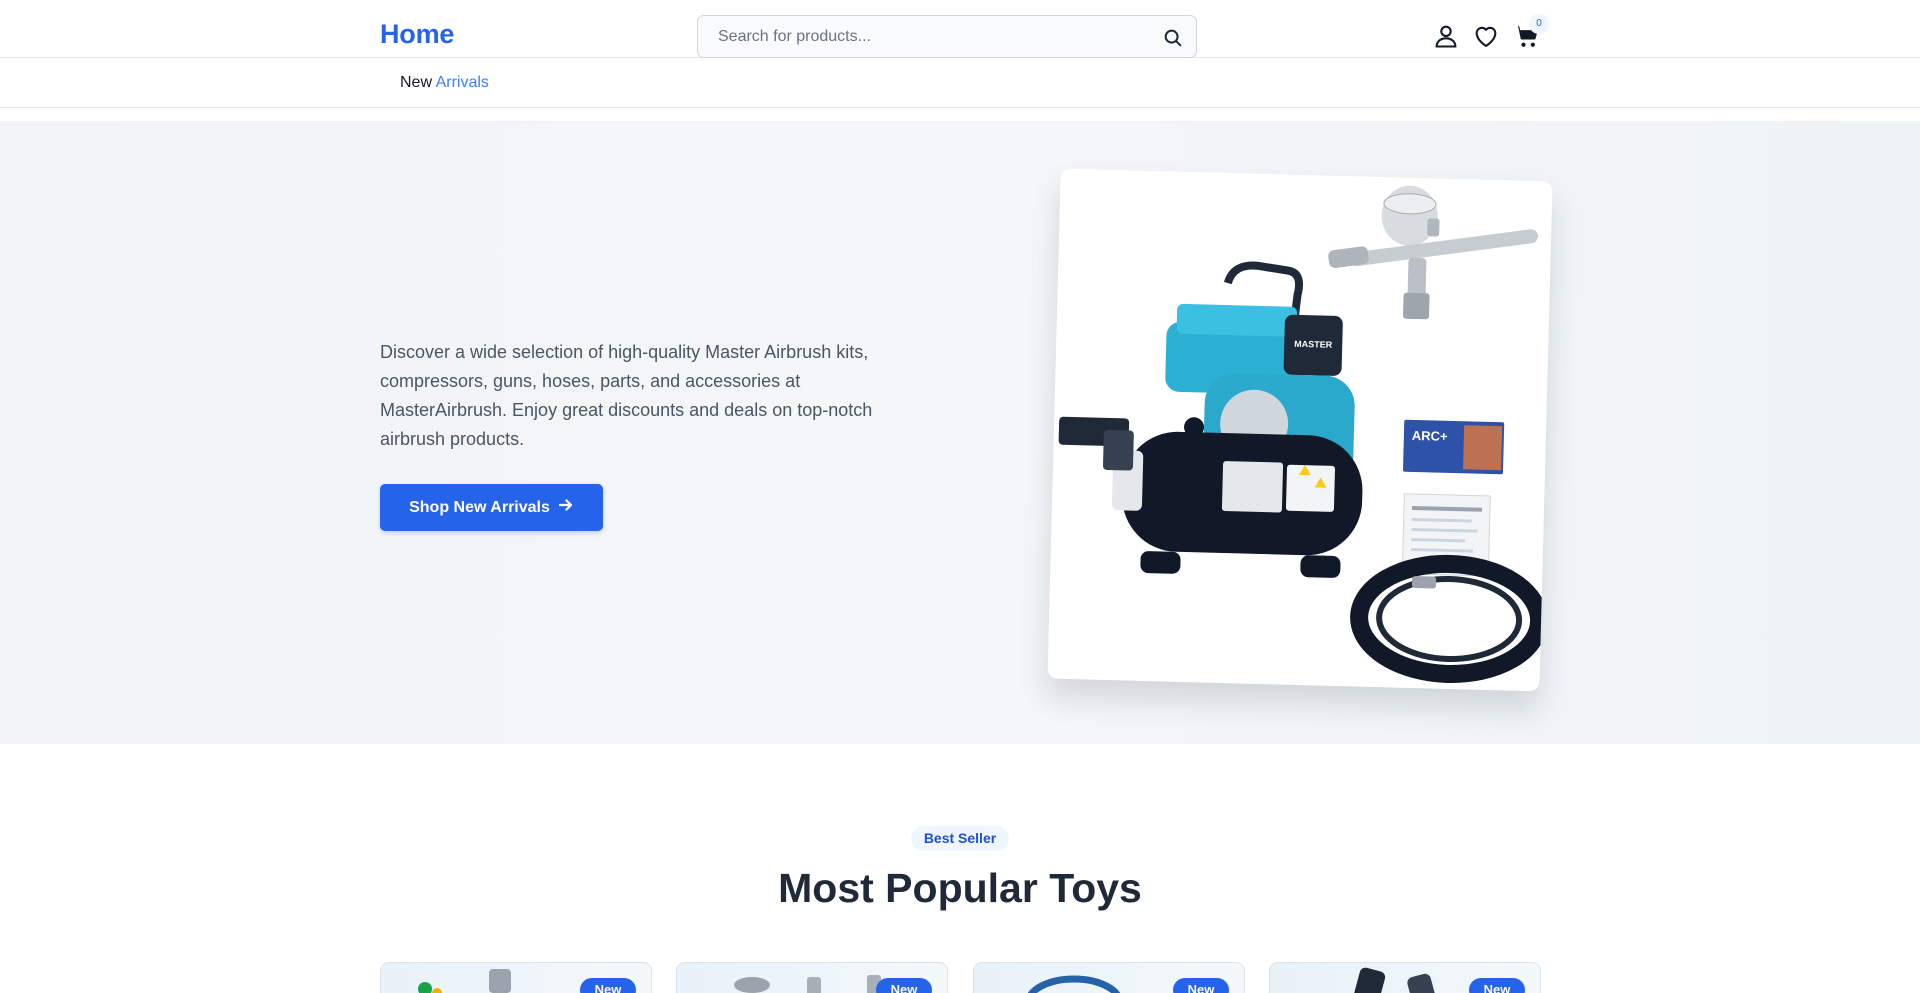 The image size is (1920, 993). Describe the element at coordinates (1539, 24) in the screenshot. I see `cart-count-badge: 0` at that location.